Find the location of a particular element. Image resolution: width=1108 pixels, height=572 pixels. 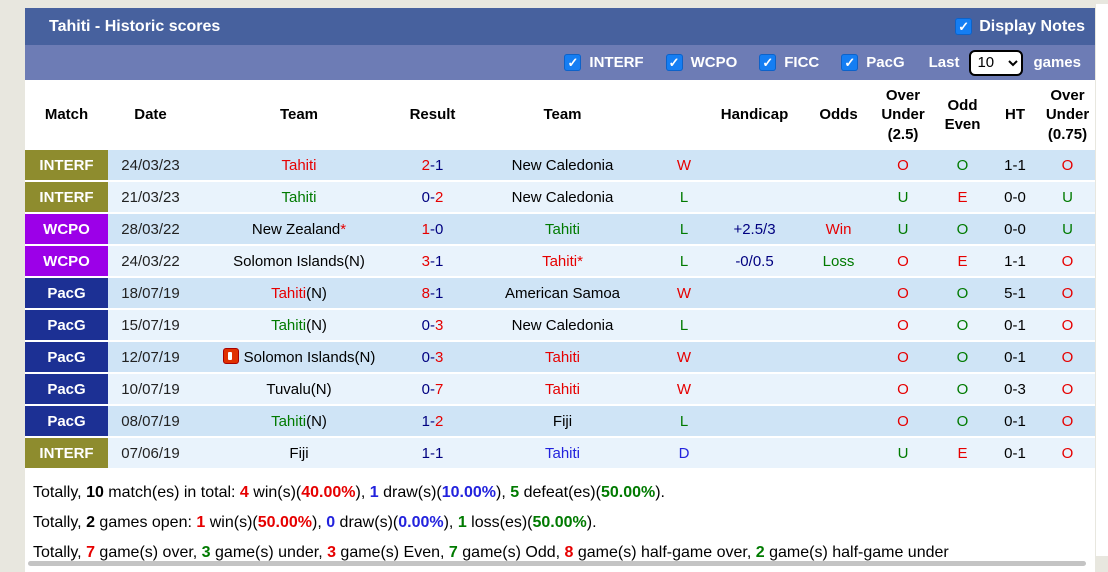

display-notes-toggle: ✓ Display Notes is located at coordinates (1020, 27).